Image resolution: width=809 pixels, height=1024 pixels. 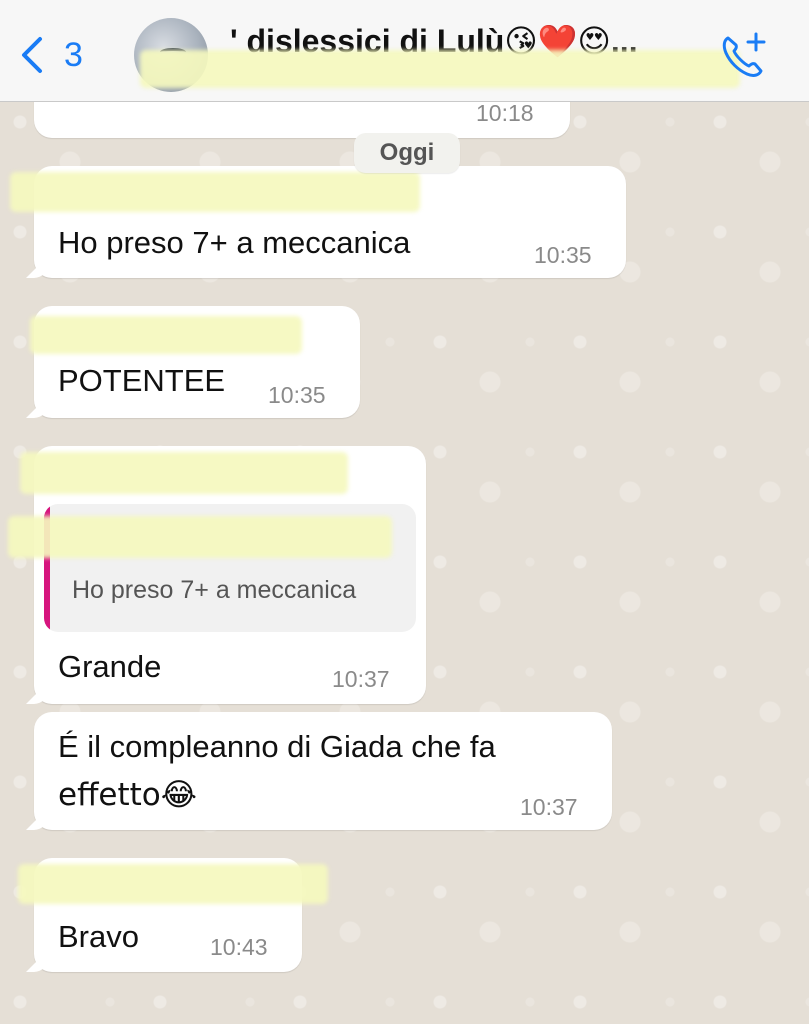 I want to click on chevron-left-icon, so click(x=32, y=55).